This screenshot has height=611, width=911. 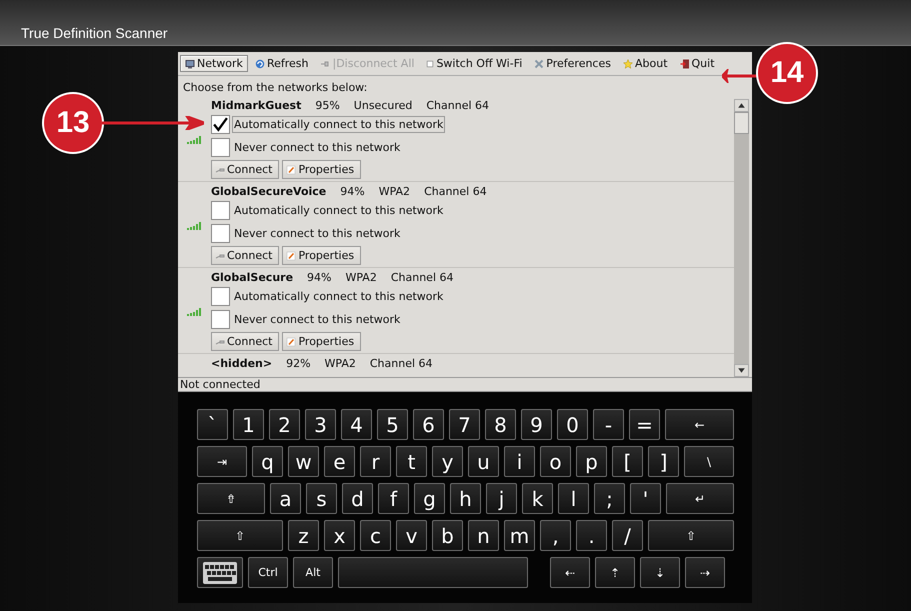 What do you see at coordinates (357, 498) in the screenshot?
I see `keyboard-key: d` at bounding box center [357, 498].